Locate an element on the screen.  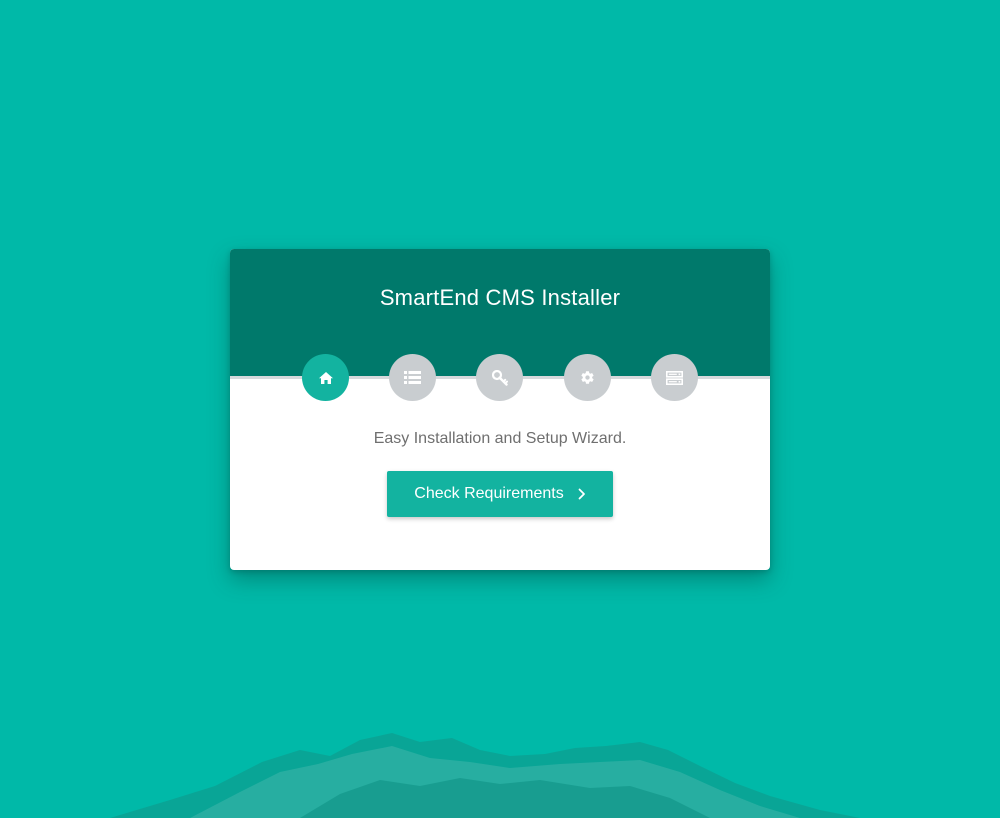
check-requirements-label: Check Requirements is located at coordinates (489, 493).